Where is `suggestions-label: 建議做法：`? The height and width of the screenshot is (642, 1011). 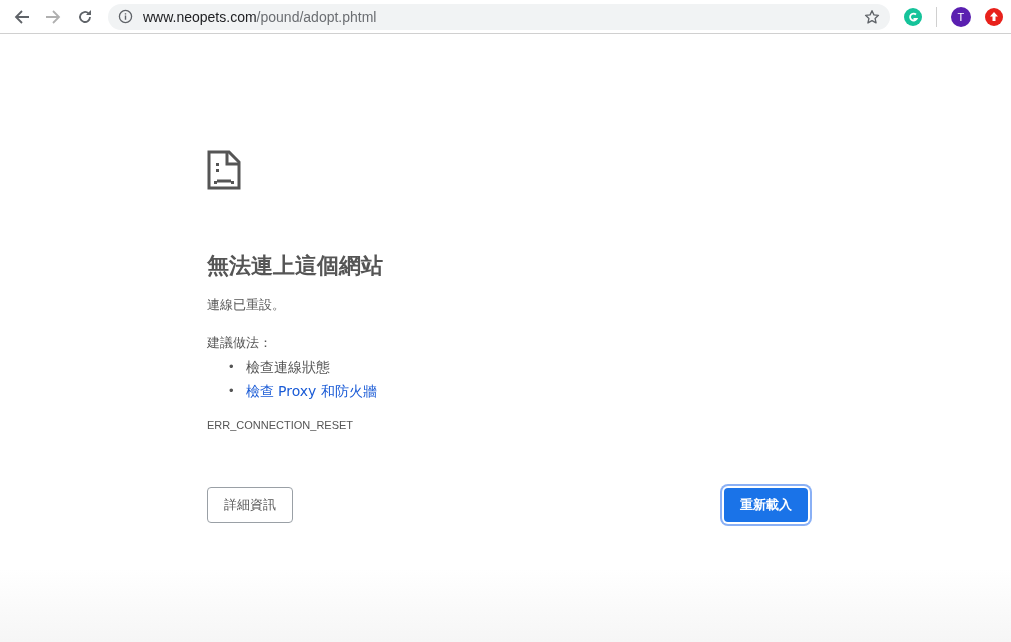
suggestions-label: 建議做法： is located at coordinates (240, 343).